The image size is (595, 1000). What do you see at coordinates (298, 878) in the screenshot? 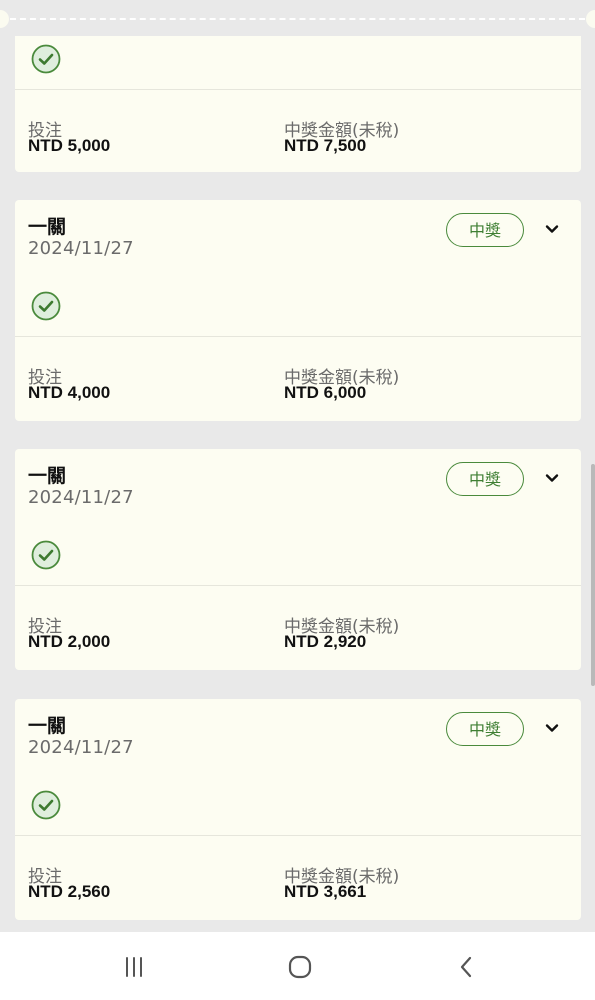
I see `bet-card-footer: 投注 NTD 2,560 中獎金額(未稅) NTD 3,661` at bounding box center [298, 878].